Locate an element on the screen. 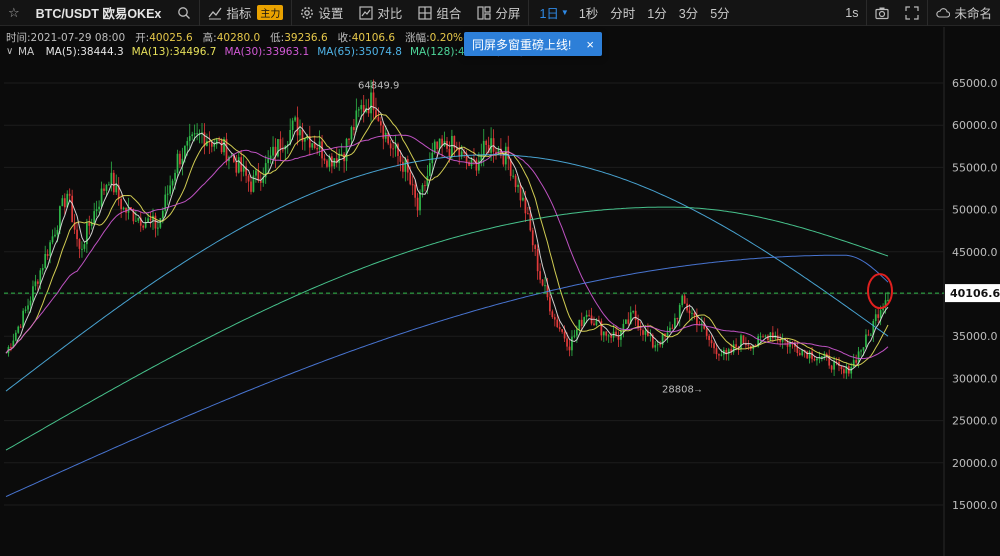 The height and width of the screenshot is (556, 1000). period-1m: 1分 is located at coordinates (656, 12).